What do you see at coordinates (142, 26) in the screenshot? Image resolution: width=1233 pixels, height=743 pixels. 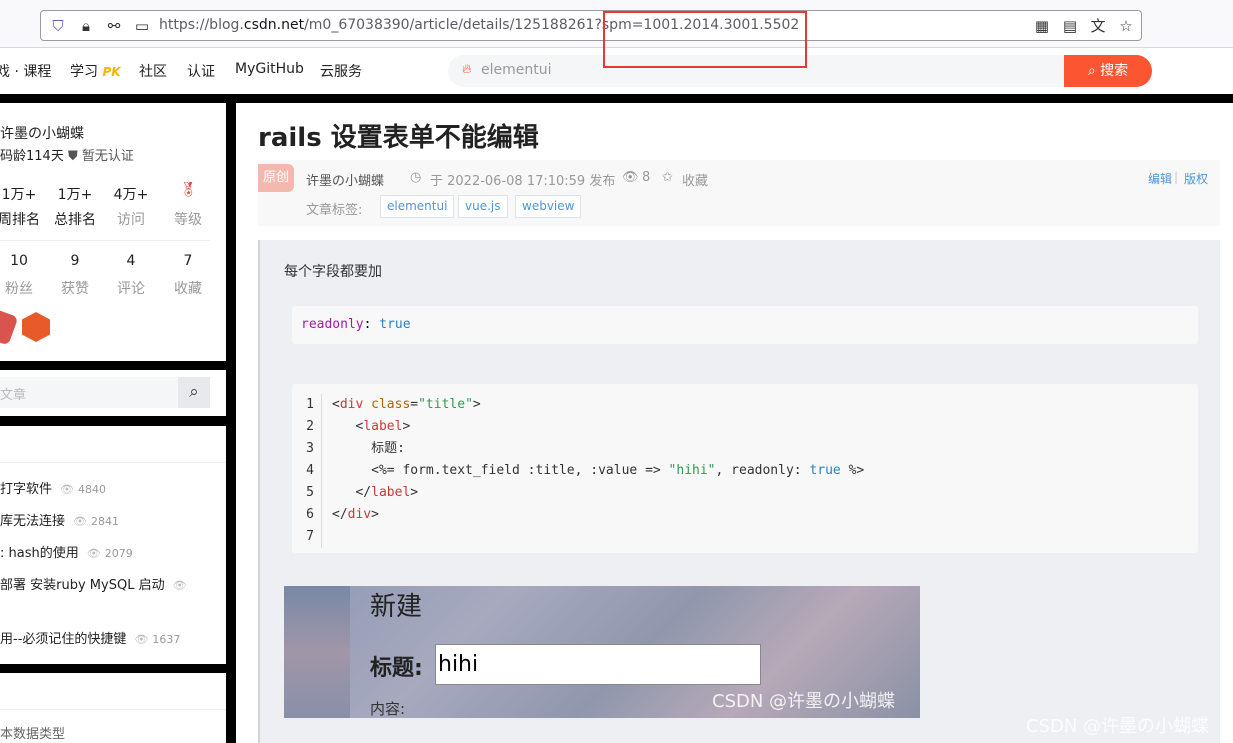 I see `page-info-icon: ▭` at bounding box center [142, 26].